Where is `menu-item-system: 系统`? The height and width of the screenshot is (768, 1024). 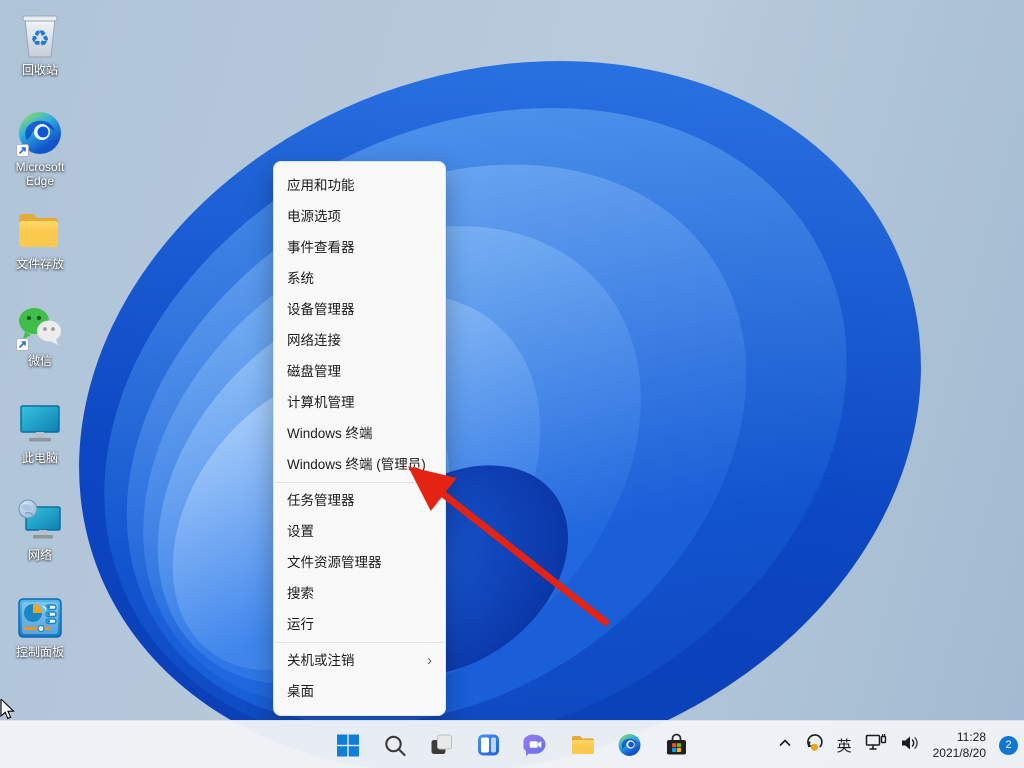 menu-item-system: 系统 is located at coordinates (359, 278).